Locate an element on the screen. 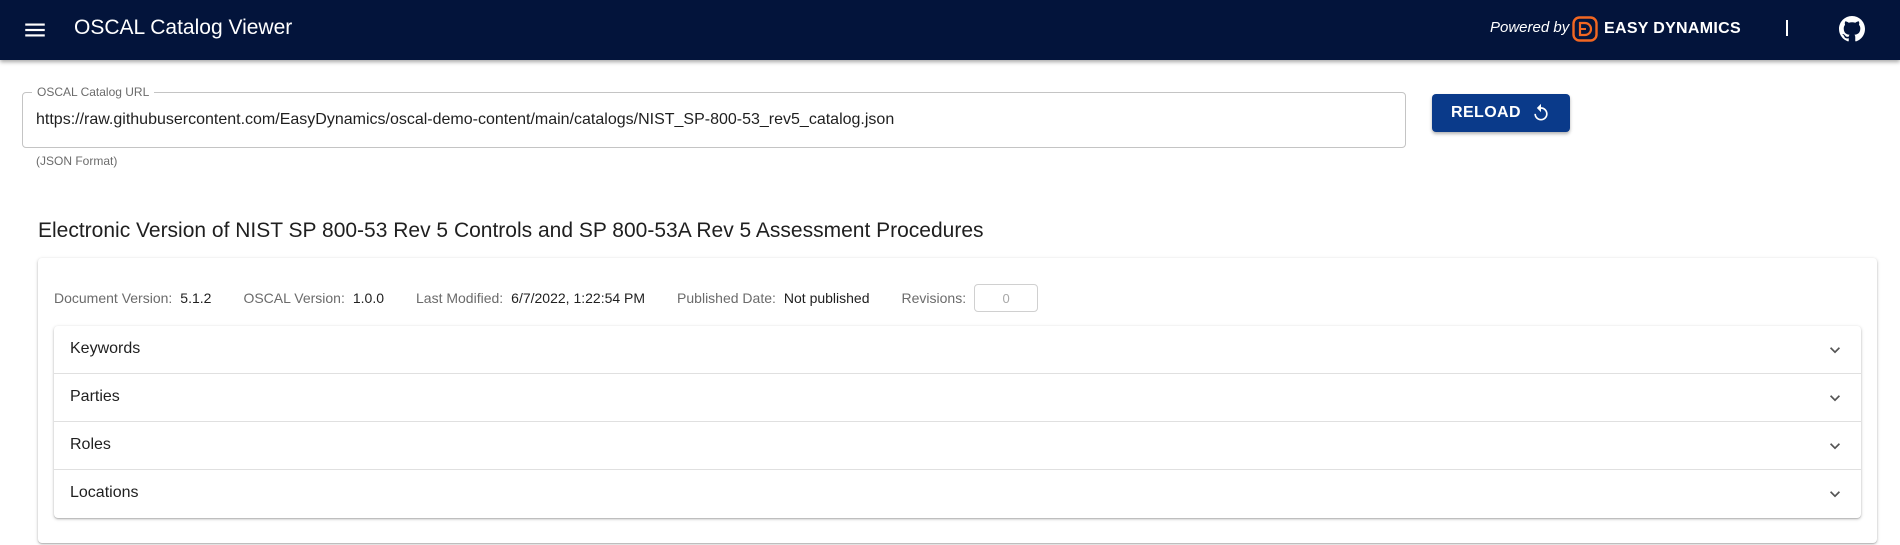  catalog-url-field: OSCAL Catalog URL is located at coordinates (714, 116).